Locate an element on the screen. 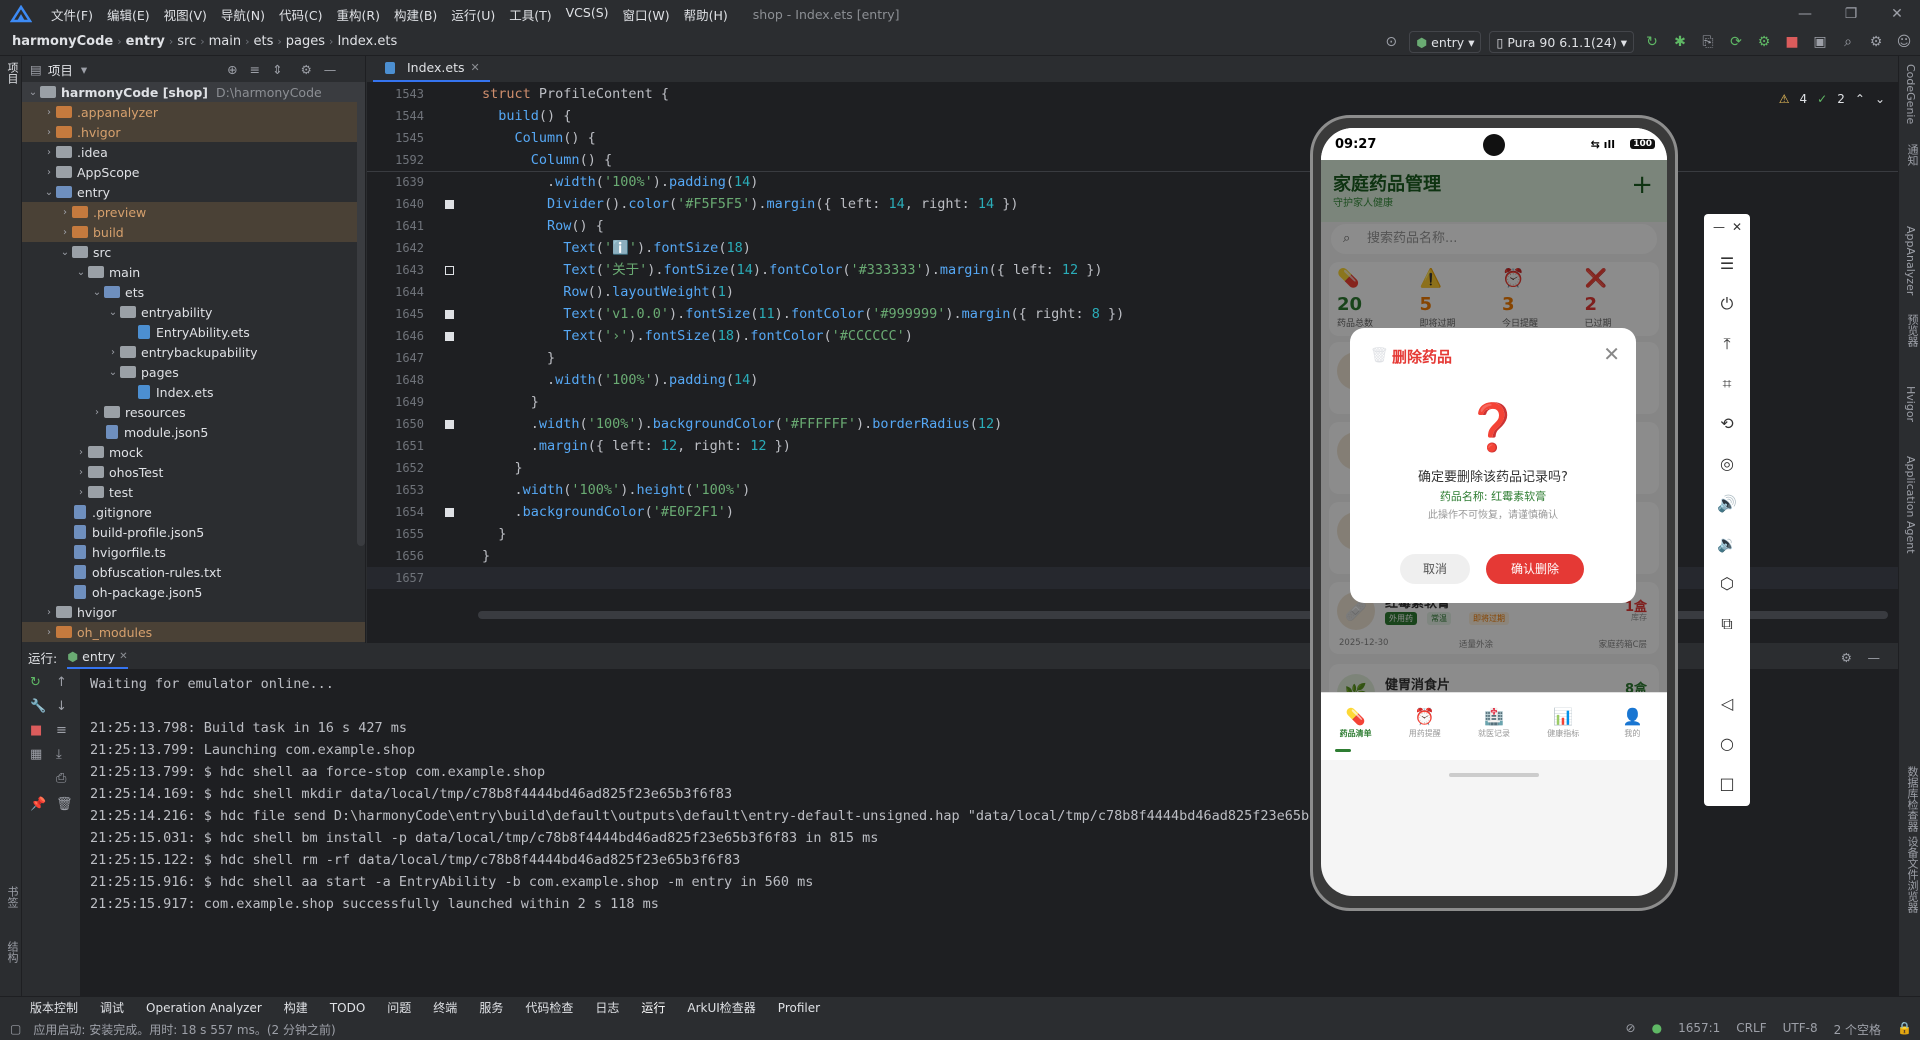 Image resolution: width=1920 pixels, height=1040 pixels. profile-icon: ⚙ is located at coordinates (1764, 42).